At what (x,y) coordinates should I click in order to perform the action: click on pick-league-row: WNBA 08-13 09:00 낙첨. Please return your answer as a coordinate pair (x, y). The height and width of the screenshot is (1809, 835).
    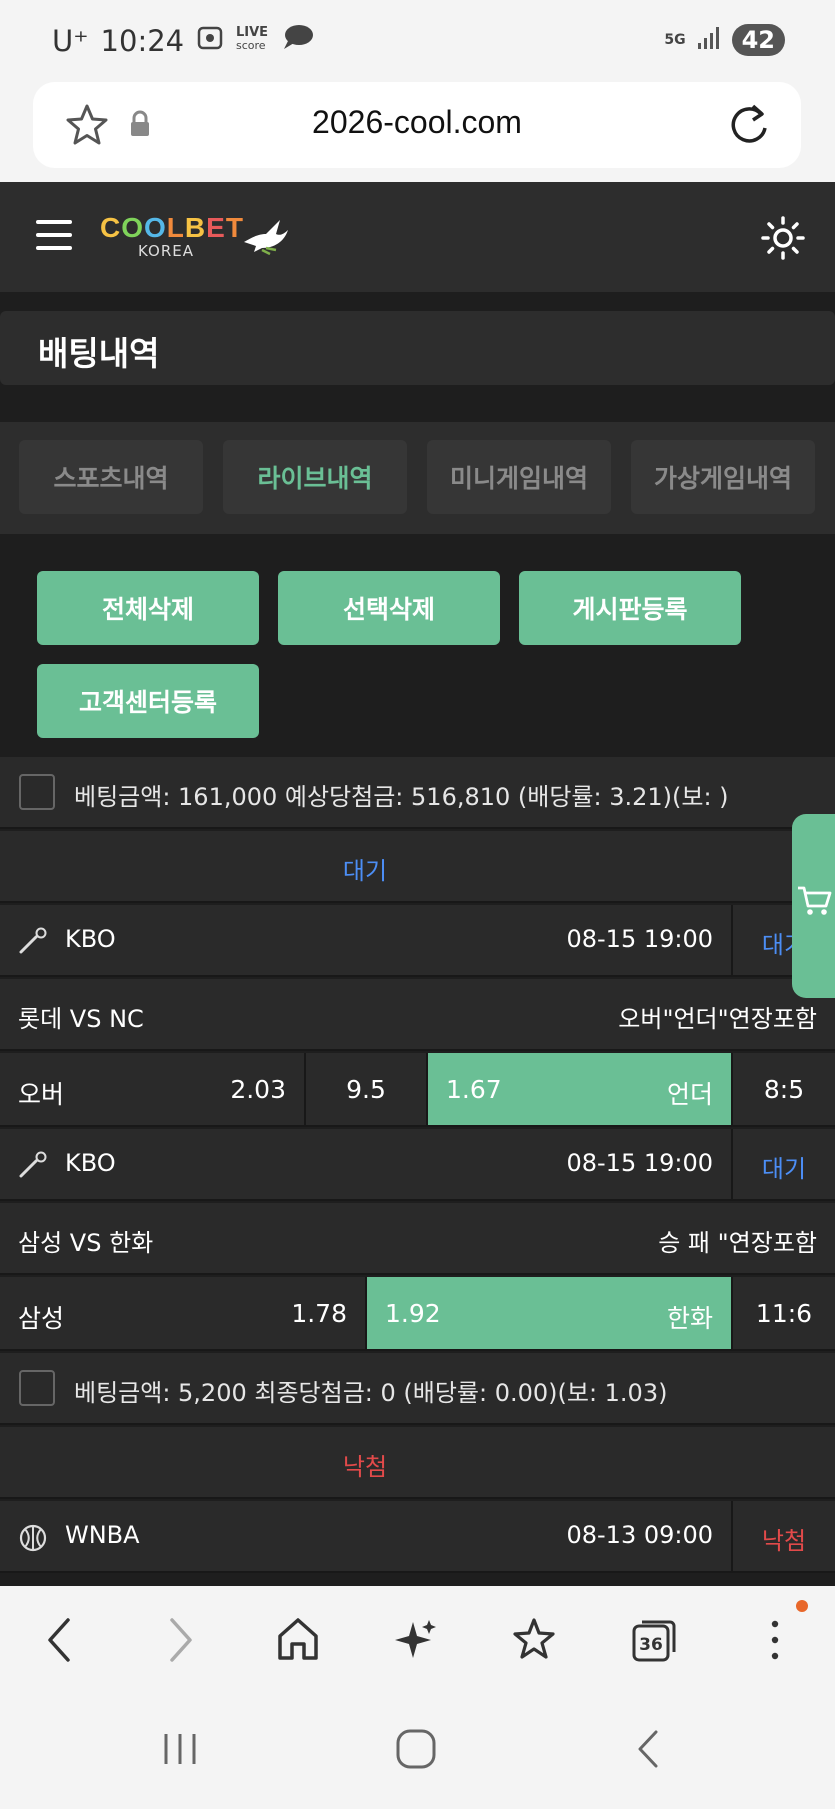
    Looking at the image, I should click on (417, 1537).